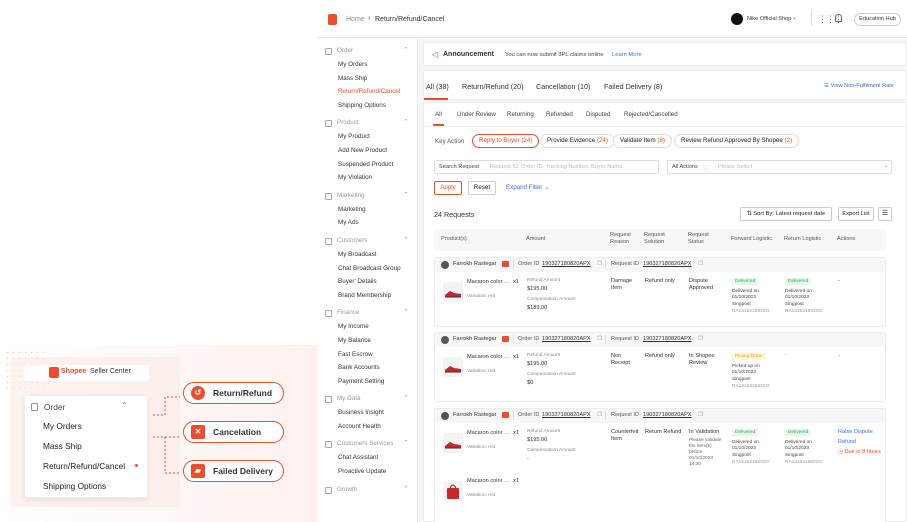 Image resolution: width=907 pixels, height=522 pixels. Describe the element at coordinates (367, 490) in the screenshot. I see `sidebar-section-title: Growth ⌃` at that location.